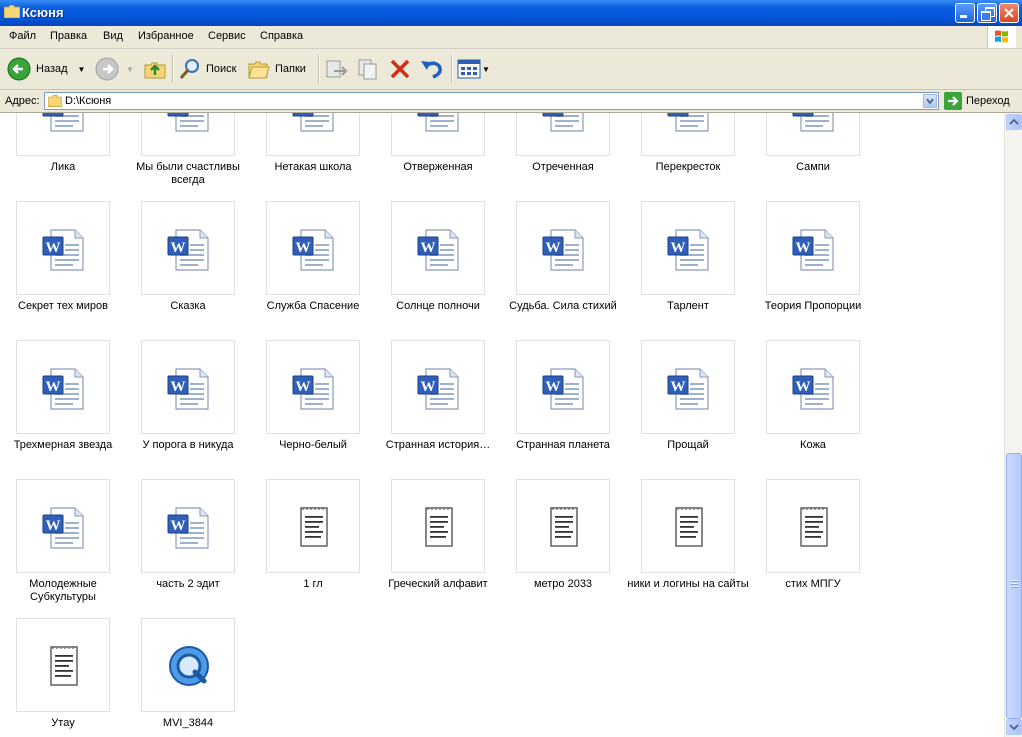 This screenshot has width=1022, height=737. What do you see at coordinates (166, 36) in the screenshot?
I see `menu-favorites: Избранное` at bounding box center [166, 36].